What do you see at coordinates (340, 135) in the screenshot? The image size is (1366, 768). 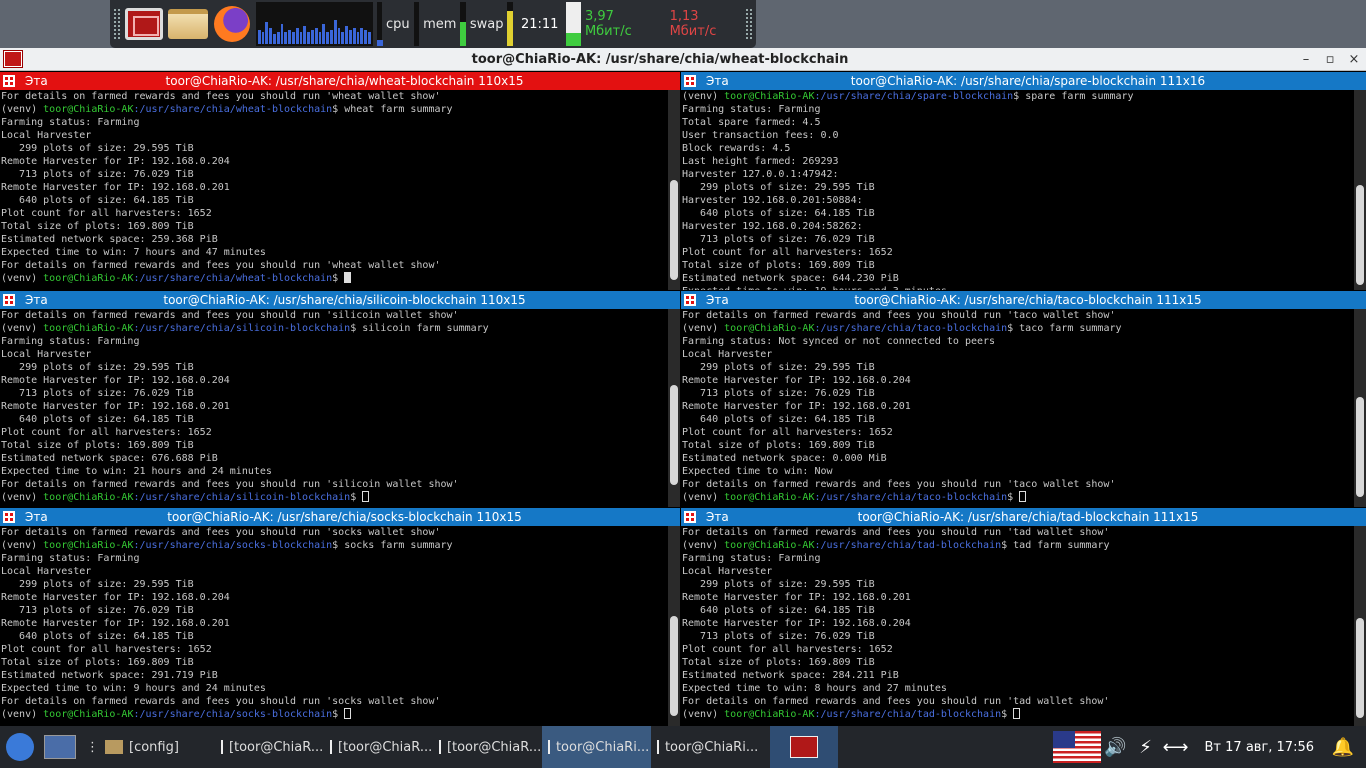 I see `terminal-line: Local Harvester` at bounding box center [340, 135].